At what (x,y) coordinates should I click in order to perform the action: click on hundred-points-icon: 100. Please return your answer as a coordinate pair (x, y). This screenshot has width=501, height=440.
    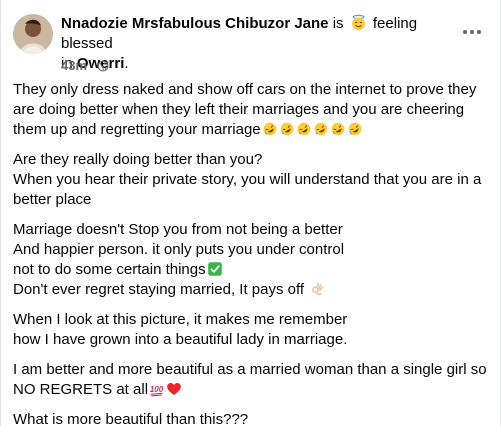
    Looking at the image, I should click on (157, 391).